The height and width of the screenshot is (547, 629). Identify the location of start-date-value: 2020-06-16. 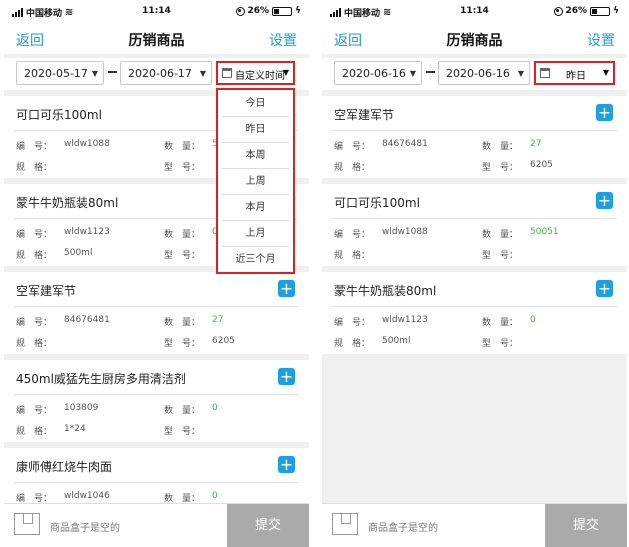
(374, 73).